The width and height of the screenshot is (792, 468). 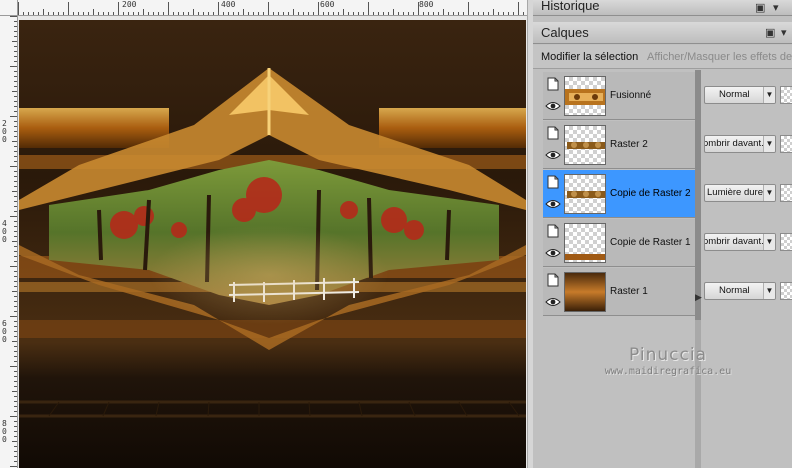 What do you see at coordinates (662, 33) in the screenshot?
I see `calques-panel-header: Calques ▣ ▾` at bounding box center [662, 33].